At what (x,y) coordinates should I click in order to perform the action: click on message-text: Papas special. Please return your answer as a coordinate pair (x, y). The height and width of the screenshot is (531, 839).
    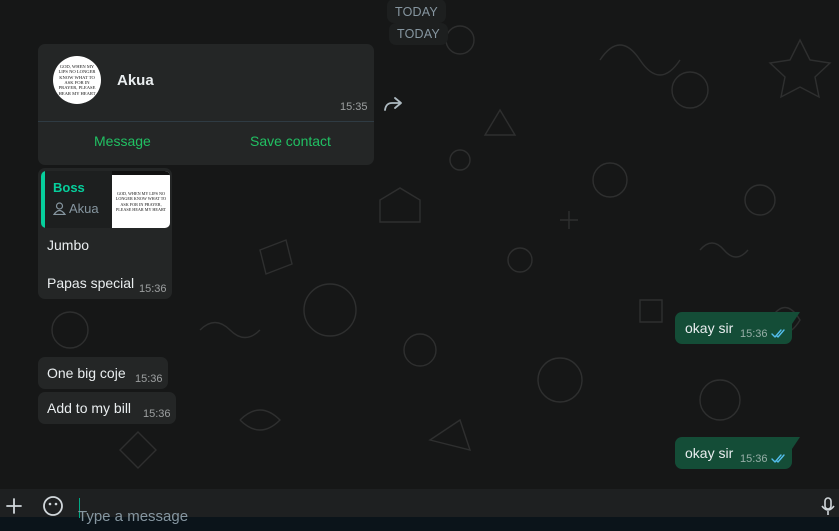
    Looking at the image, I should click on (91, 283).